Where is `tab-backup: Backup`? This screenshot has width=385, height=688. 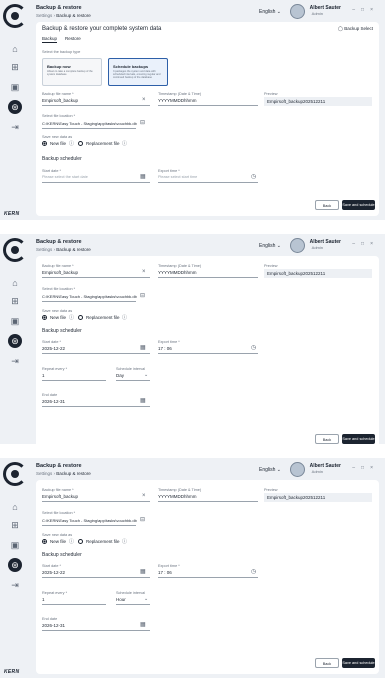 tab-backup: Backup is located at coordinates (50, 39).